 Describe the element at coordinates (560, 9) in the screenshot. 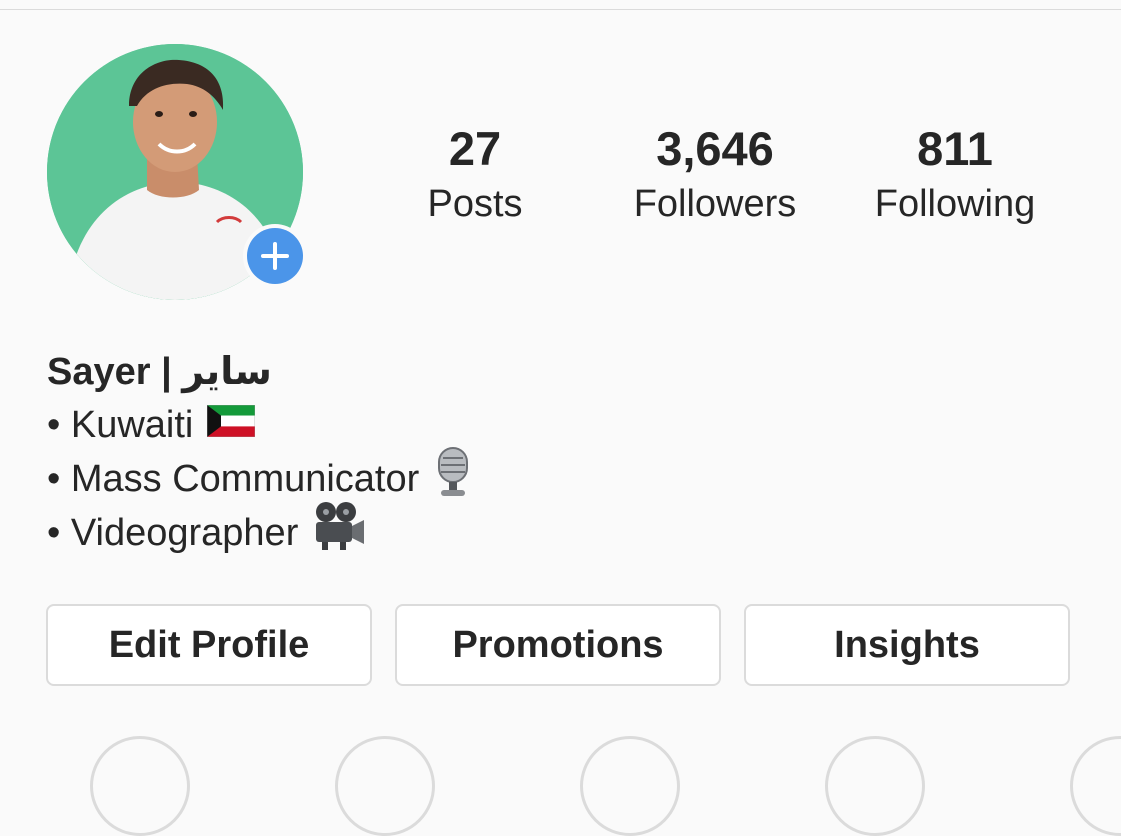

I see `header-divider` at that location.